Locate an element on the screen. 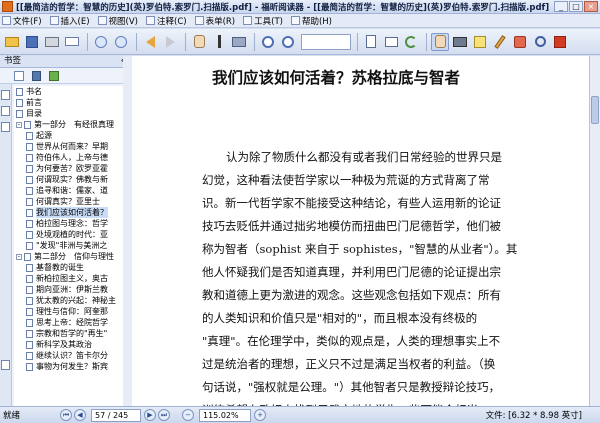 The image size is (600, 423). bookmark-item: 处境观植的时代：亚 is located at coordinates (70, 234).